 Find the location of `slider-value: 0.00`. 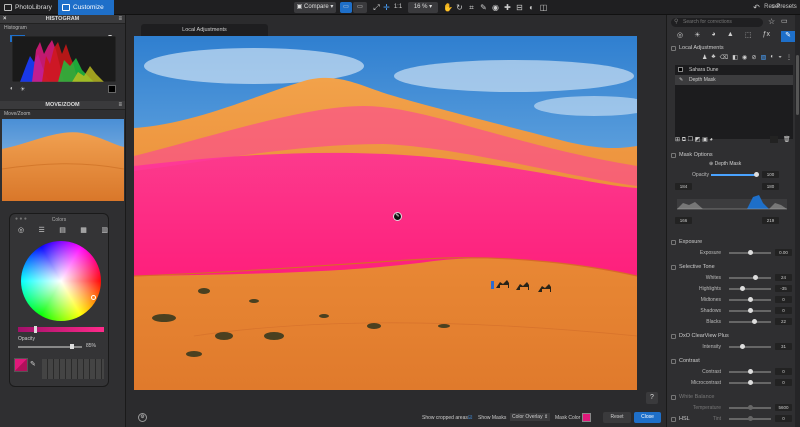

slider-value: 0.00 is located at coordinates (783, 252).